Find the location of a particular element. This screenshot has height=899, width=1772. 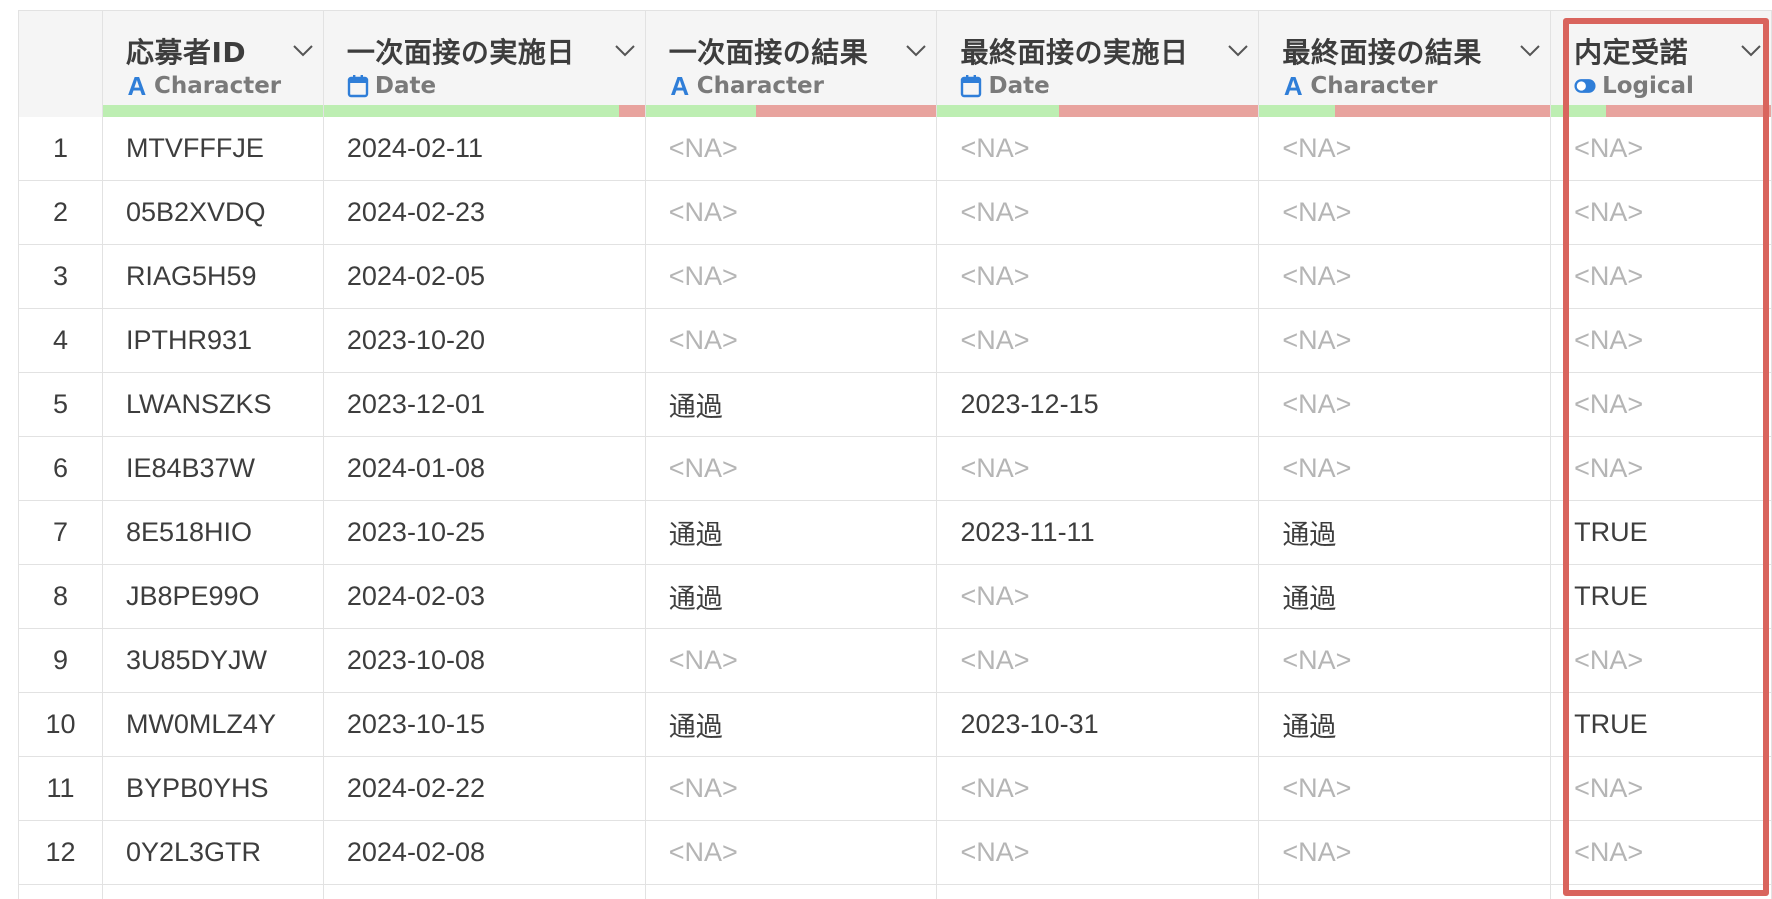

cell-final-interview-date: 2023-11-11 is located at coordinates (1098, 533).